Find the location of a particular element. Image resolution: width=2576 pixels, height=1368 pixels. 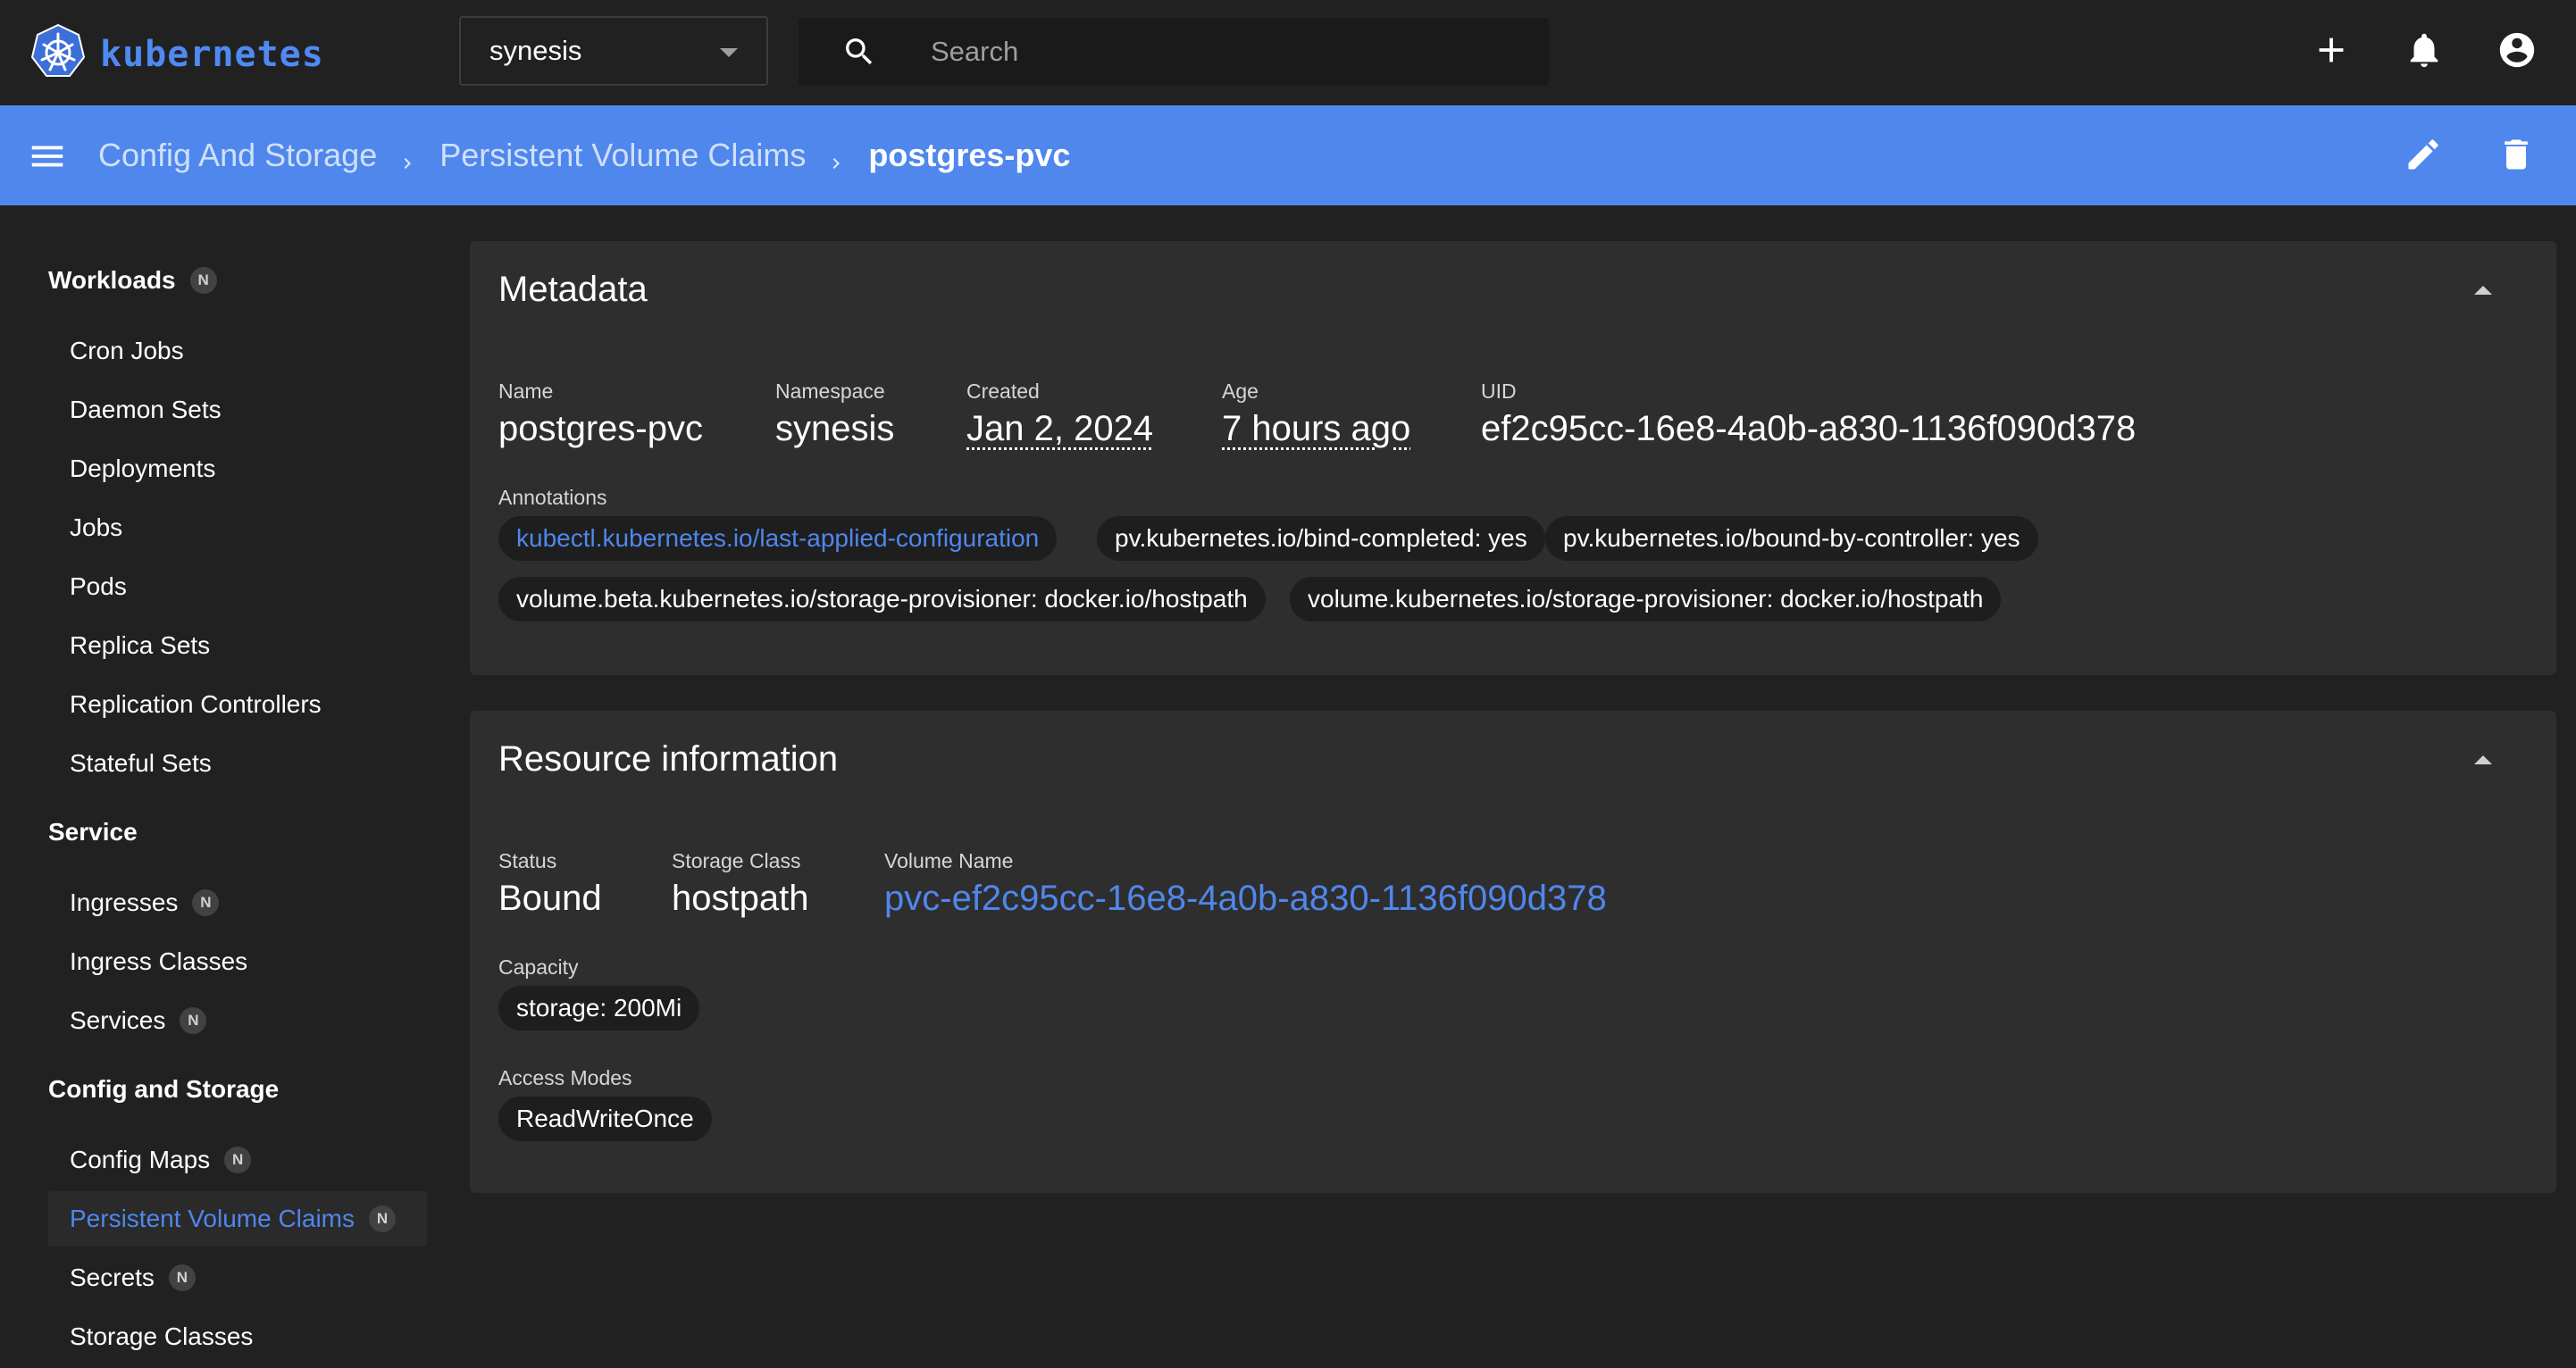

field-label: Name is located at coordinates (526, 392).